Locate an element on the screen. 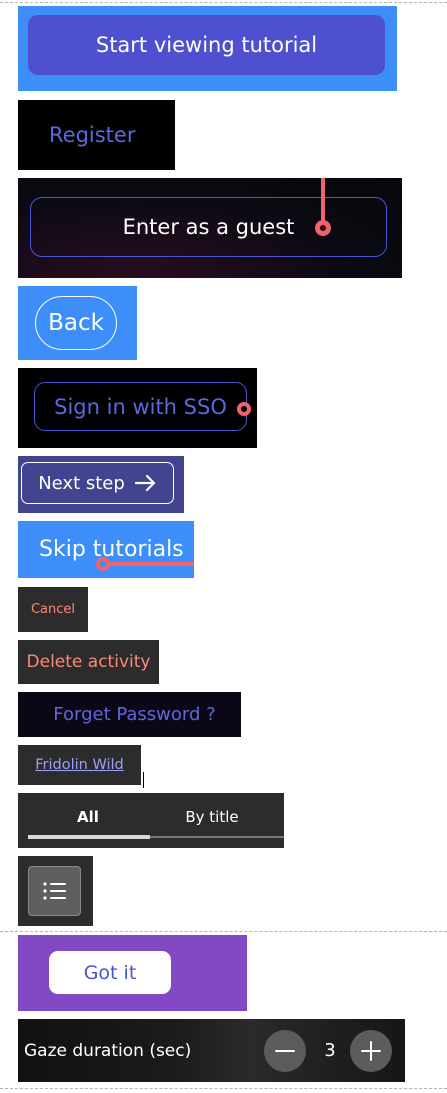 The height and width of the screenshot is (1093, 447). decrement-button is located at coordinates (285, 1051).